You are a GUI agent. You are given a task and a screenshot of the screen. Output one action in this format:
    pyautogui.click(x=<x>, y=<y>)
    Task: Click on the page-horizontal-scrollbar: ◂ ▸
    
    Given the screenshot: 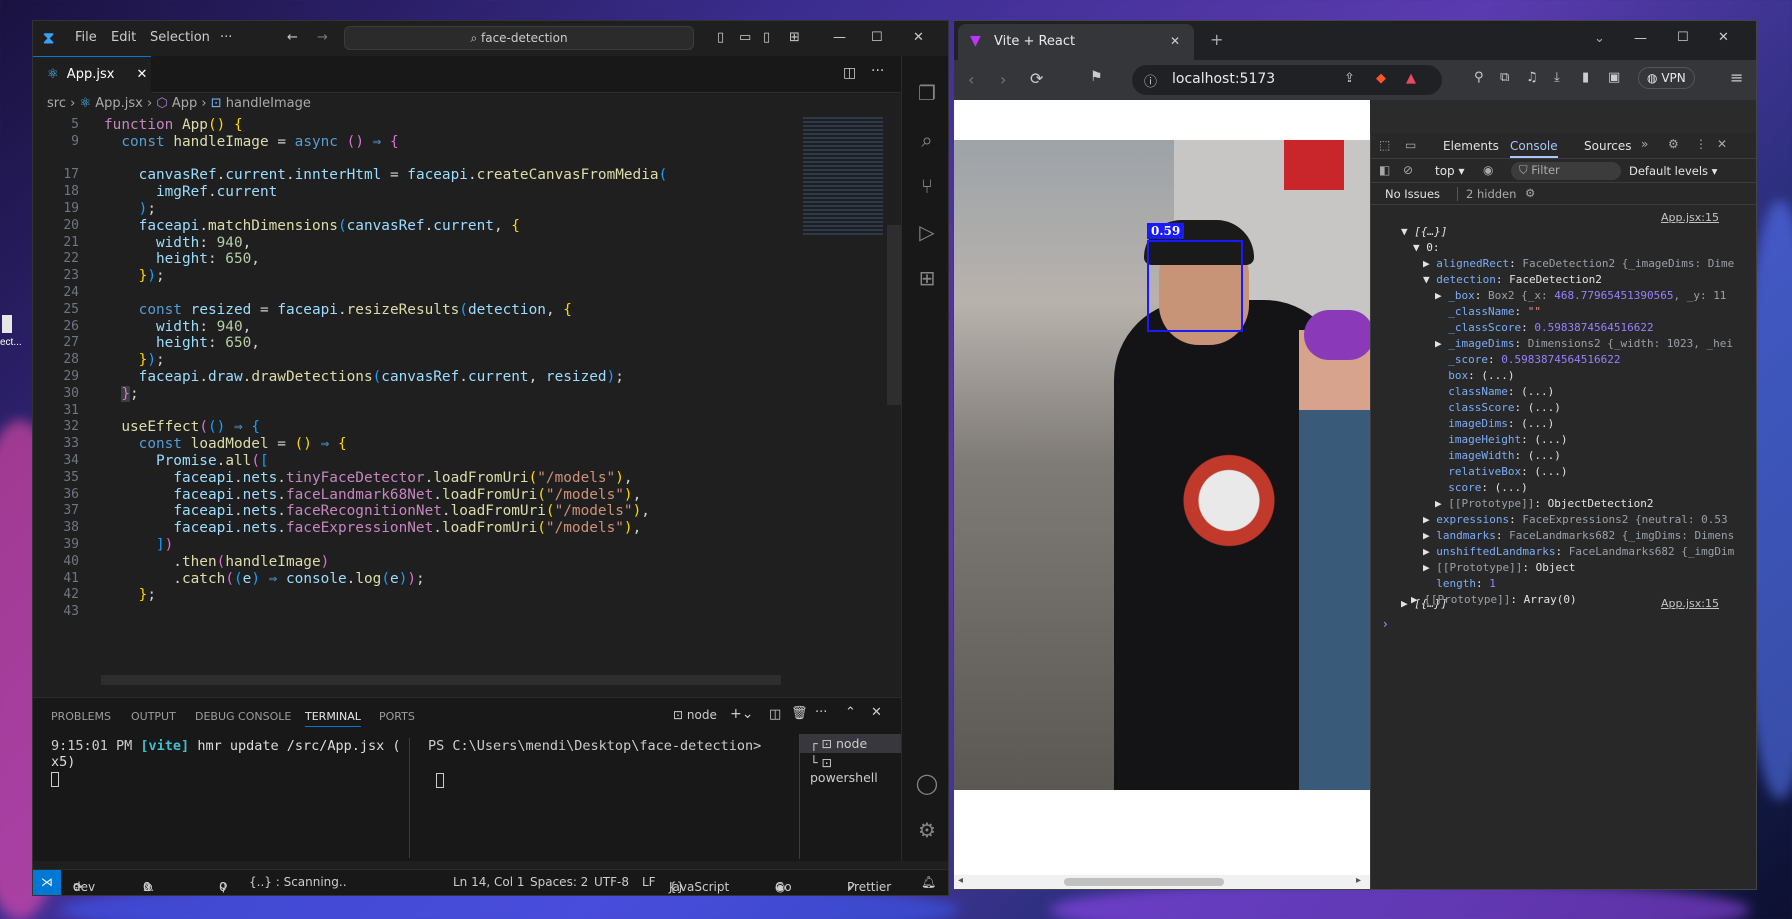 What is the action you would take?
    pyautogui.click(x=1162, y=882)
    